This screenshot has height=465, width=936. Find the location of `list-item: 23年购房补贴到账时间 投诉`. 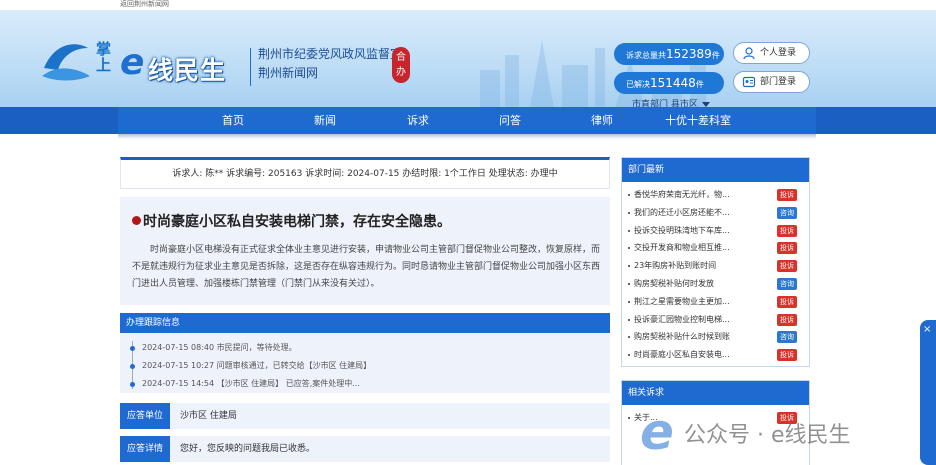

list-item: 23年购房补贴到账时间 投诉 is located at coordinates (715, 266).